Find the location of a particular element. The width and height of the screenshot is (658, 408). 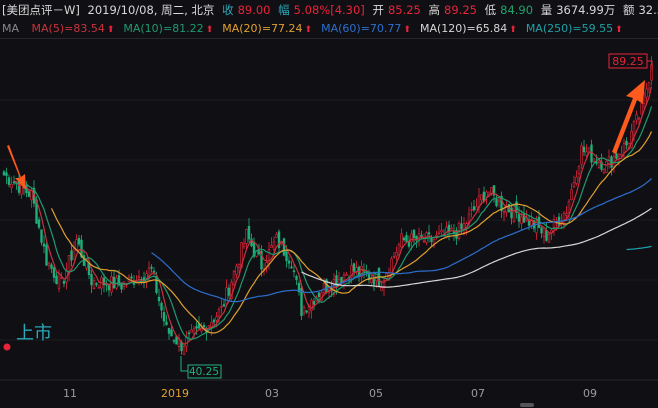

x-tick-label: 09 is located at coordinates (590, 393).